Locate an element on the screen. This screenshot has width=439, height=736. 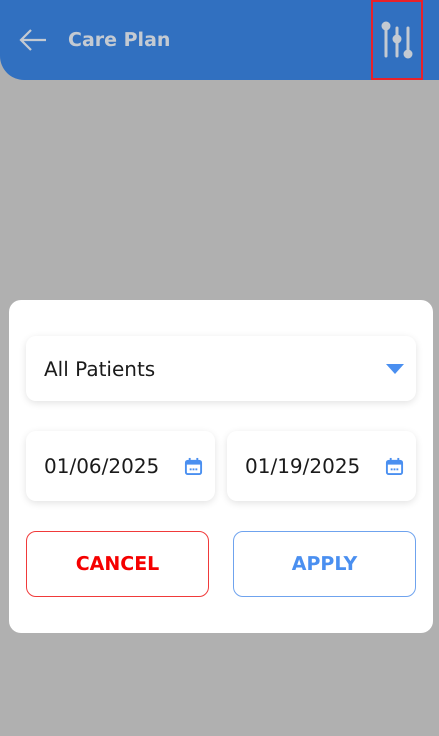
patient-select: All Patients is located at coordinates (221, 368).